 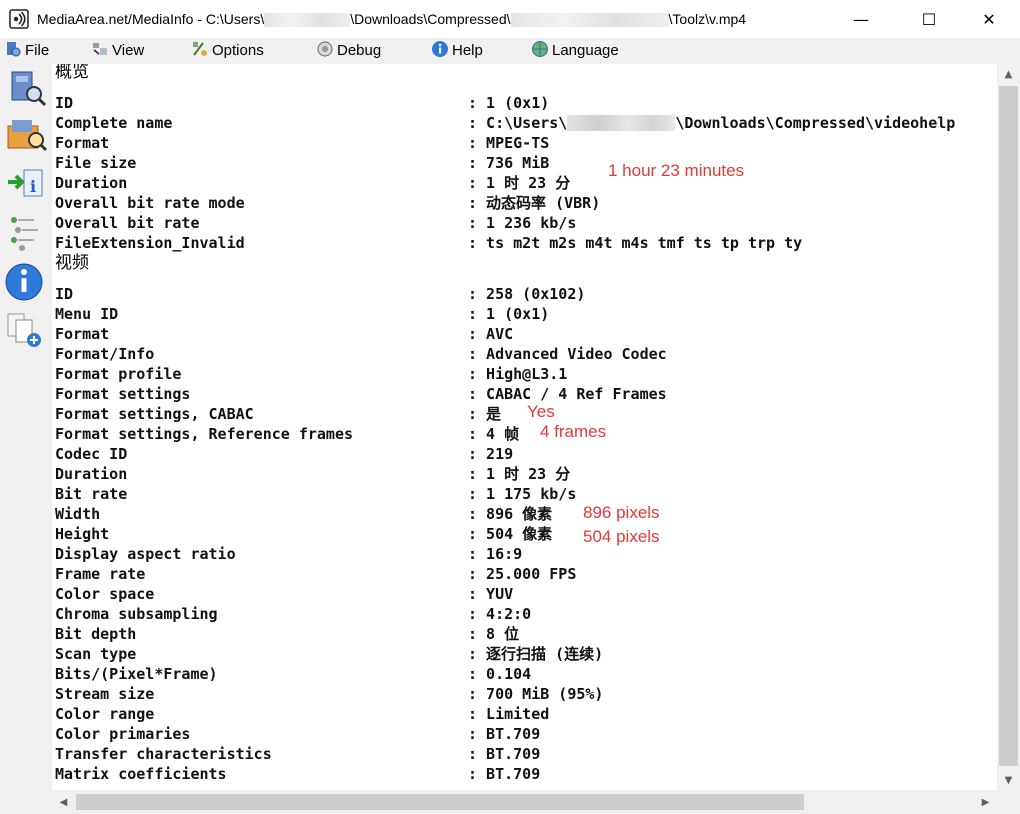 I want to click on view-icon, so click(x=100, y=49).